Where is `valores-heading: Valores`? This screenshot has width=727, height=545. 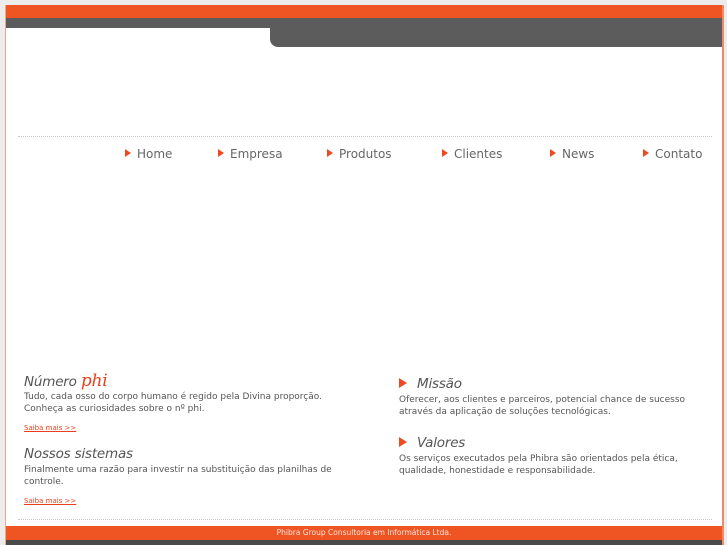
valores-heading: Valores is located at coordinates (549, 443).